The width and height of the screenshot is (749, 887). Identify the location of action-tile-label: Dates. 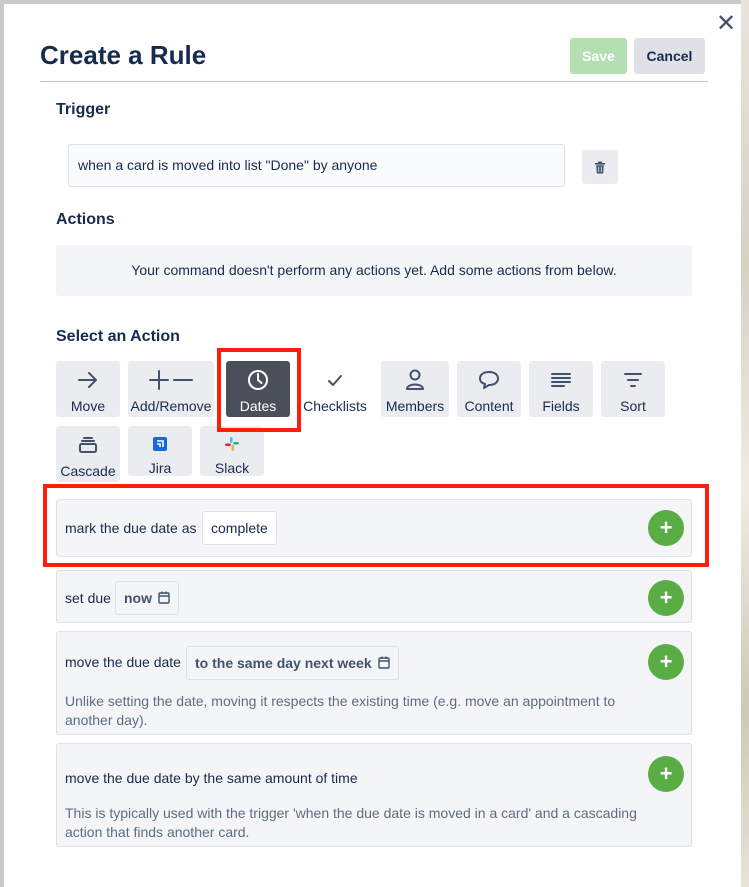
(258, 406).